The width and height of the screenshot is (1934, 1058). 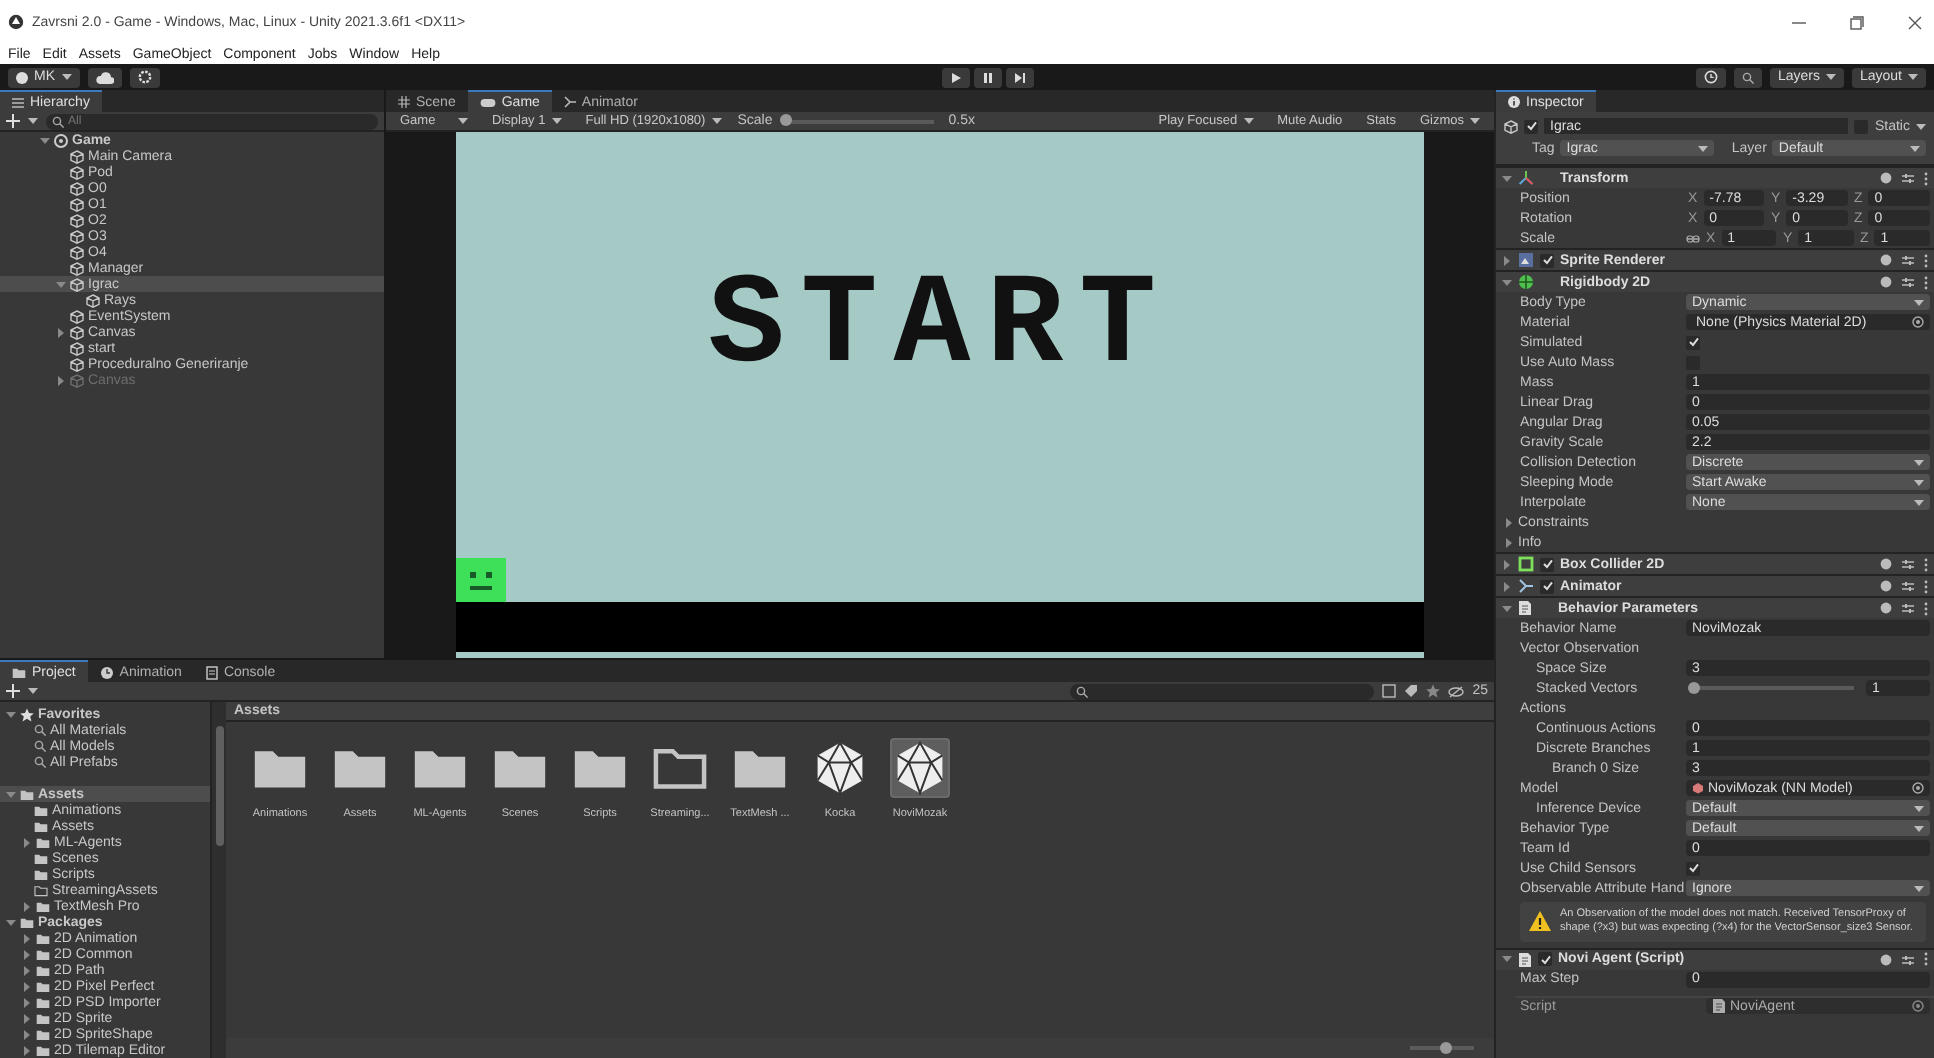 I want to click on console-icon, so click(x=211, y=672).